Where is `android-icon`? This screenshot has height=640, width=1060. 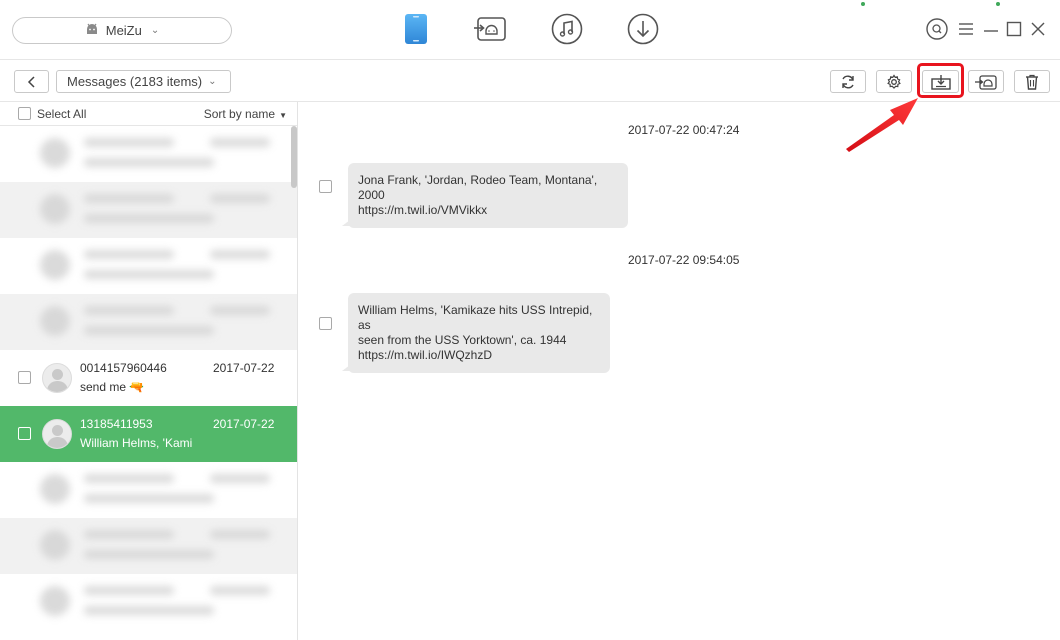
android-icon is located at coordinates (92, 30).